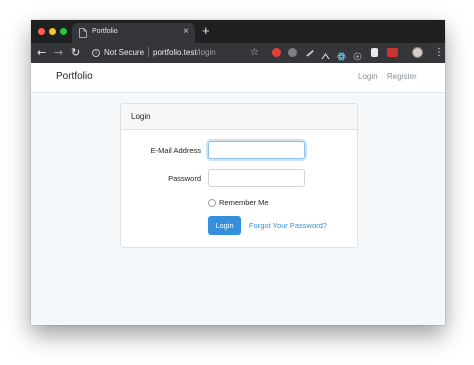  What do you see at coordinates (238, 31) in the screenshot?
I see `tab-strip: Portfolio × +` at bounding box center [238, 31].